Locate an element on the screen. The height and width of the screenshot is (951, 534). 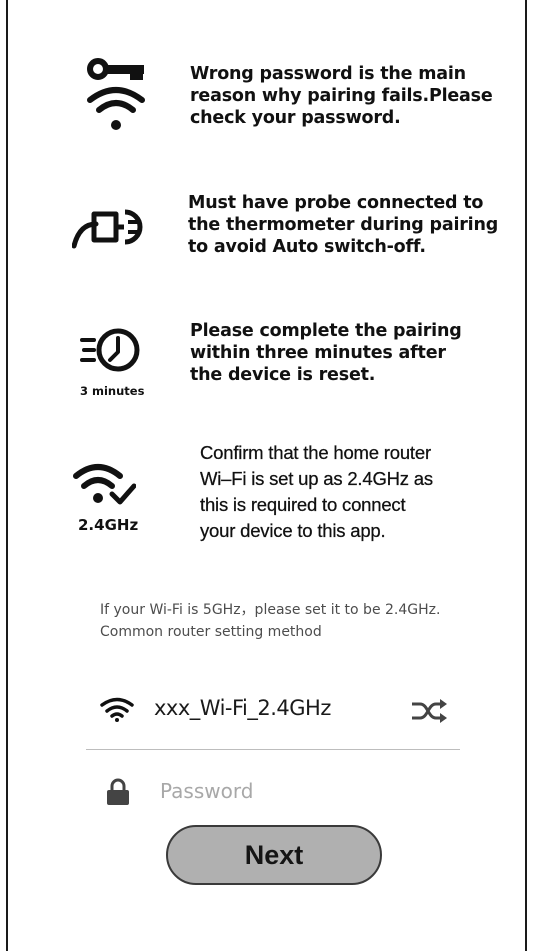
tip-line: reason why pairing fails.Please is located at coordinates (341, 96).